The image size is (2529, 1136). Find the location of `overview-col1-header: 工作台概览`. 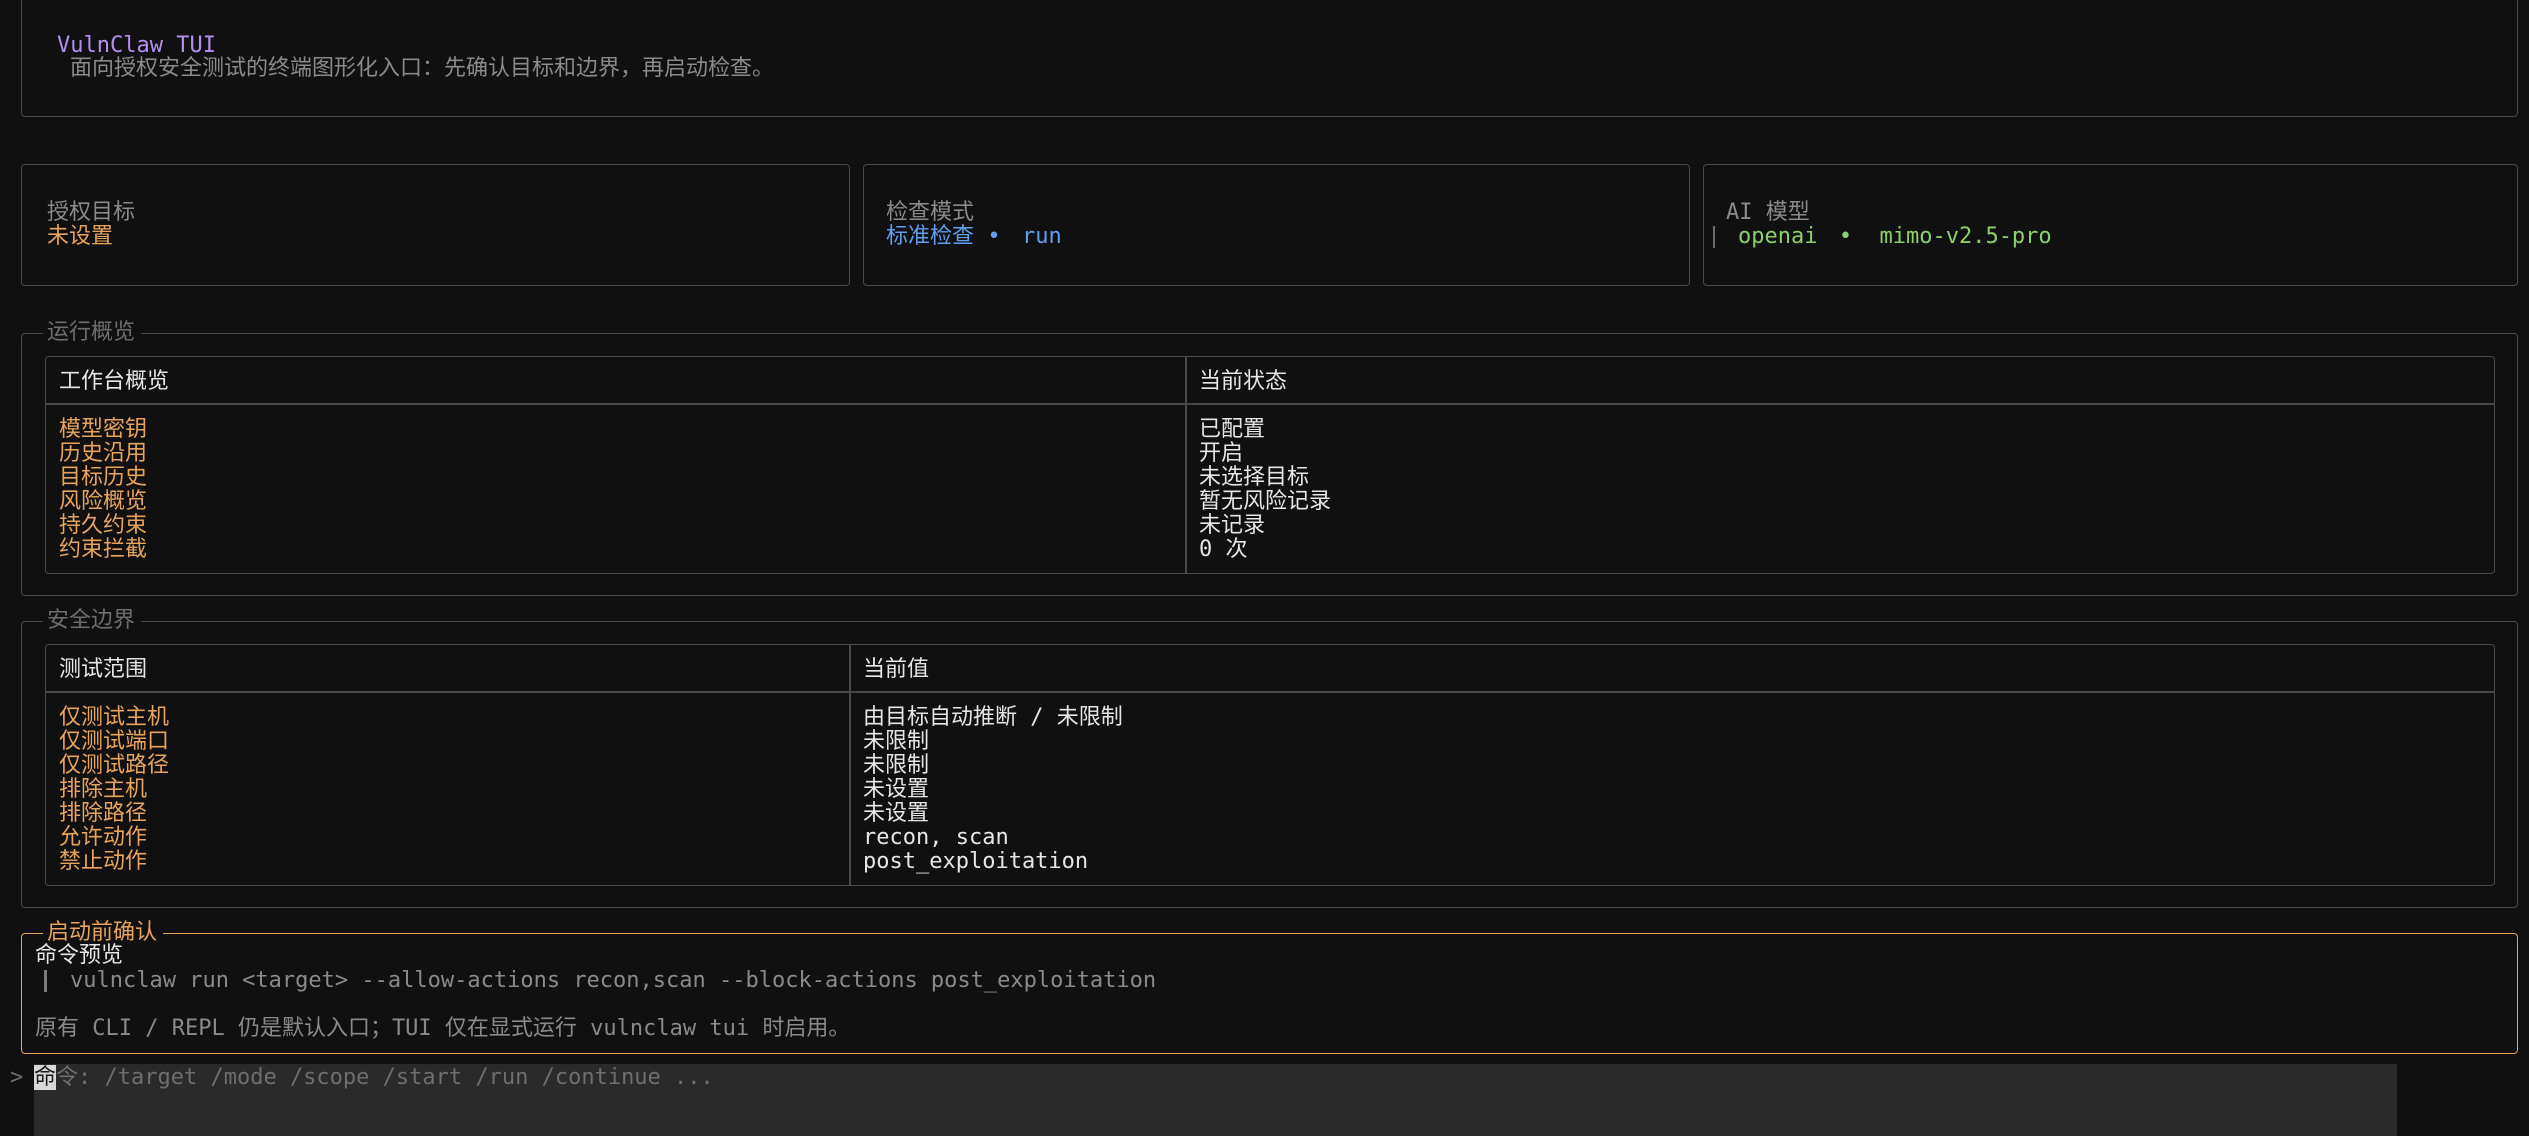

overview-col1-header: 工作台概览 is located at coordinates (114, 381).